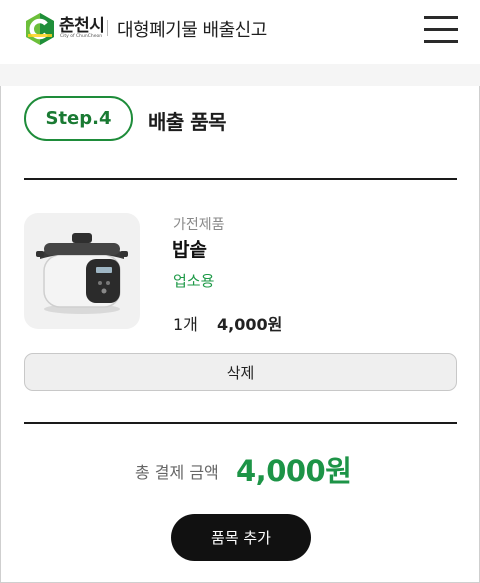  What do you see at coordinates (241, 537) in the screenshot?
I see `add-item-button: 품목 추가` at bounding box center [241, 537].